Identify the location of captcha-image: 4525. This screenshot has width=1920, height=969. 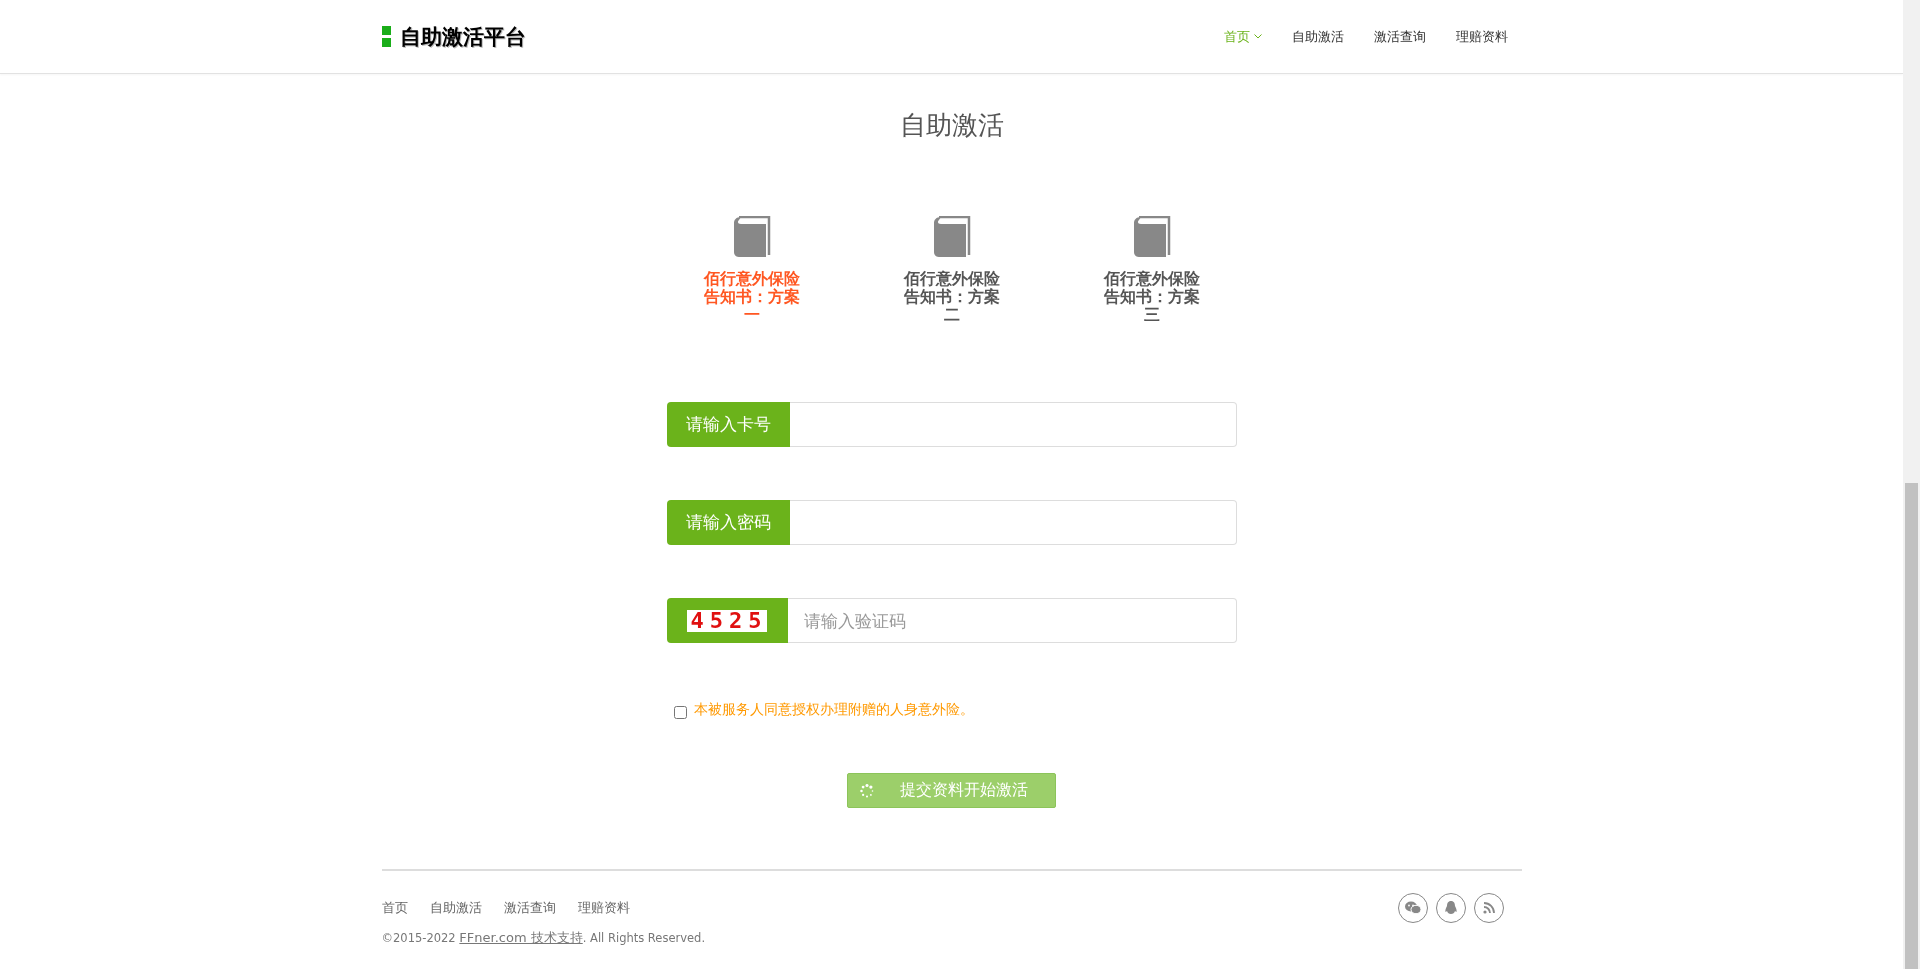
(727, 620).